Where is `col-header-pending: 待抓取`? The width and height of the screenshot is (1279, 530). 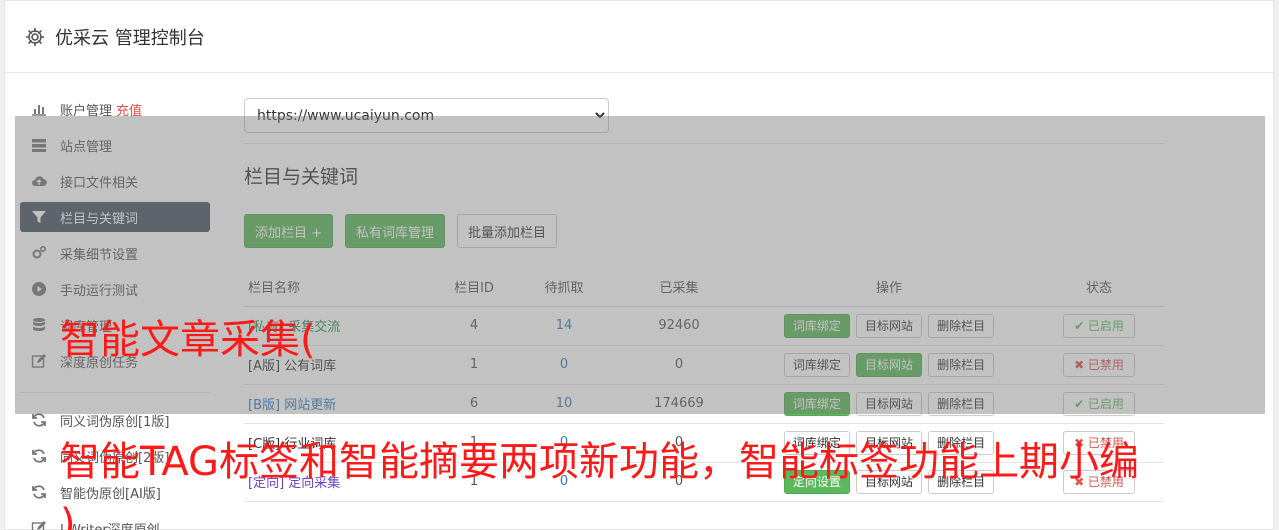 col-header-pending: 待抓取 is located at coordinates (564, 287).